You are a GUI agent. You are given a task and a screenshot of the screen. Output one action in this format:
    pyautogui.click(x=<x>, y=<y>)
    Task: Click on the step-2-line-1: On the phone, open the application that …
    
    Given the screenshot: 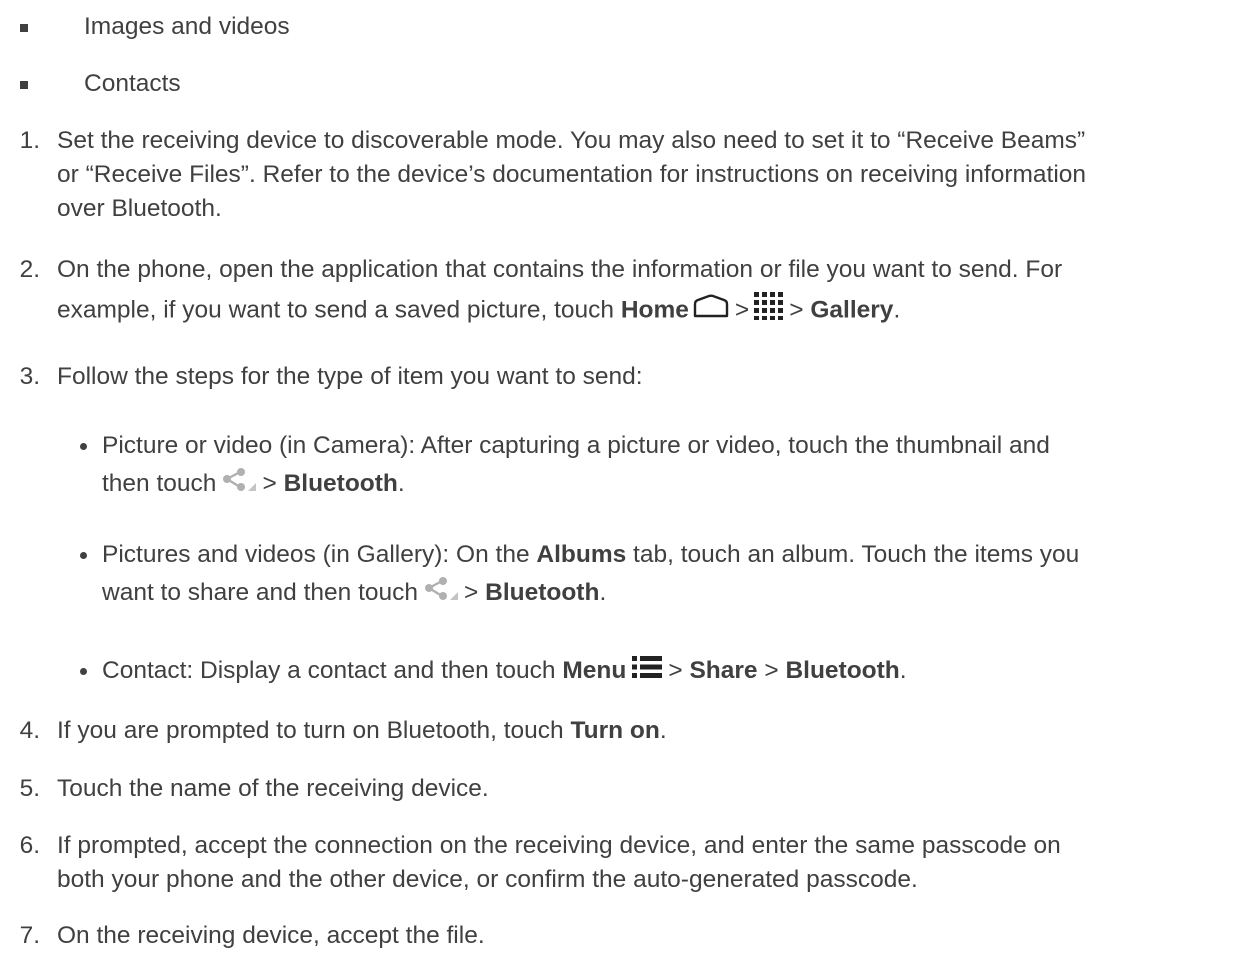 What is the action you would take?
    pyautogui.click(x=560, y=269)
    